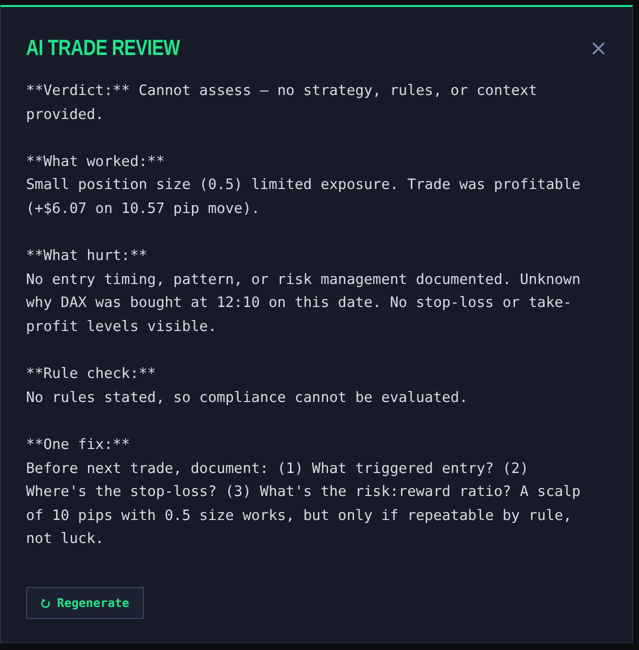 The height and width of the screenshot is (650, 639). What do you see at coordinates (247, 398) in the screenshot?
I see `review-paragraph: No rules stated, so compliance cannot be evaluated.` at bounding box center [247, 398].